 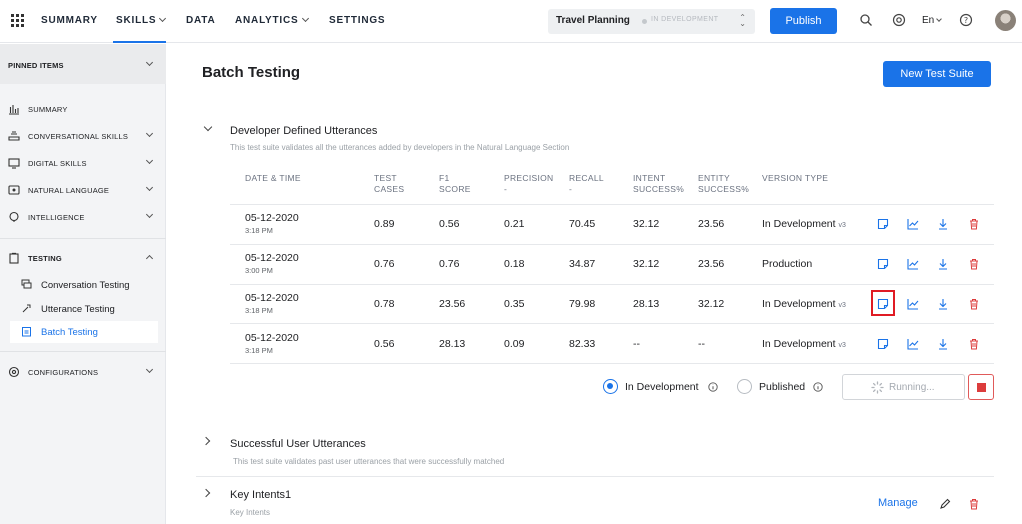 I want to click on sidebar-subitem-utterance-testing: Utterance Testing, so click(x=84, y=309).